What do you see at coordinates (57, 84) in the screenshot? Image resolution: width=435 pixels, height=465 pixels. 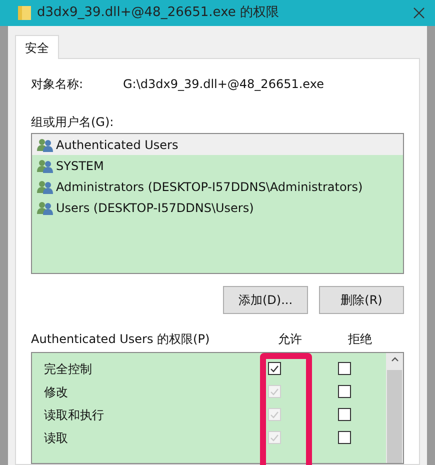 I see `object-name-label: 对象名称:` at bounding box center [57, 84].